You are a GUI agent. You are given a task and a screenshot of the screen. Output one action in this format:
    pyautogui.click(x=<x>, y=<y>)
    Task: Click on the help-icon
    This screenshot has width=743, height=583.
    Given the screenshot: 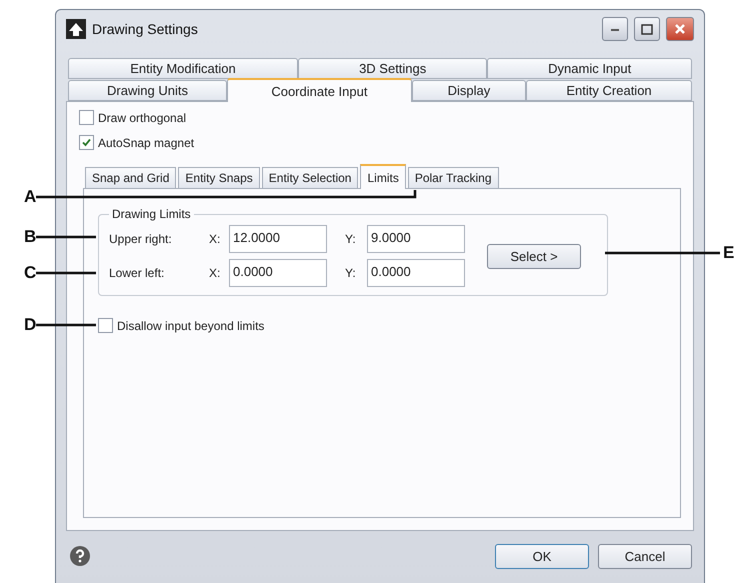 What is the action you would take?
    pyautogui.click(x=80, y=556)
    